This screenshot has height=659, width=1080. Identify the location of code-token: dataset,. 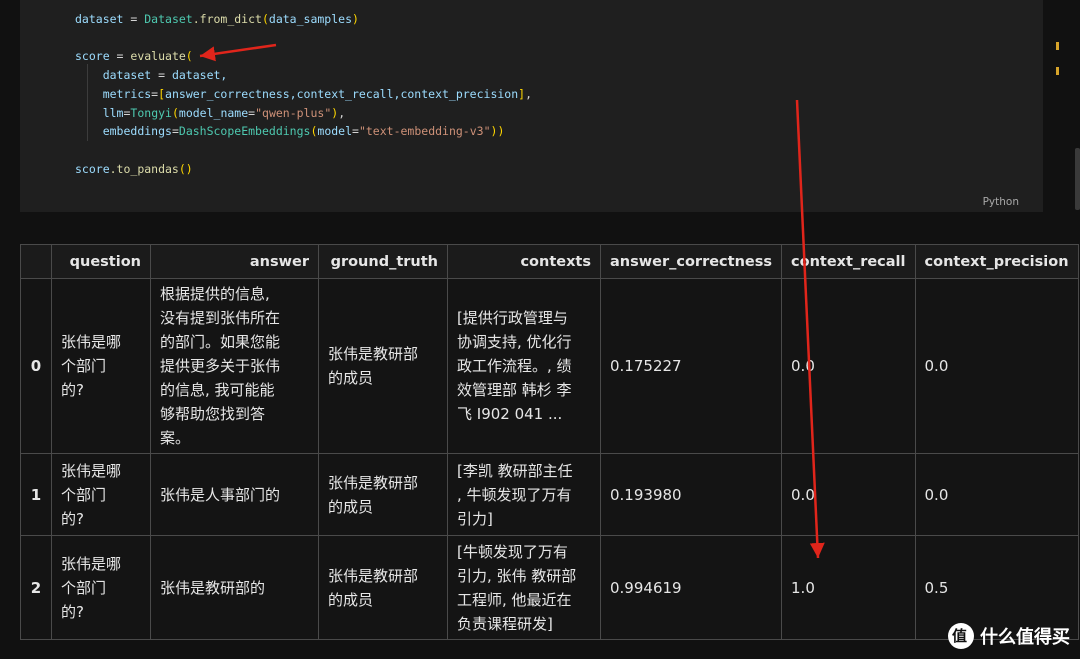
(199, 75).